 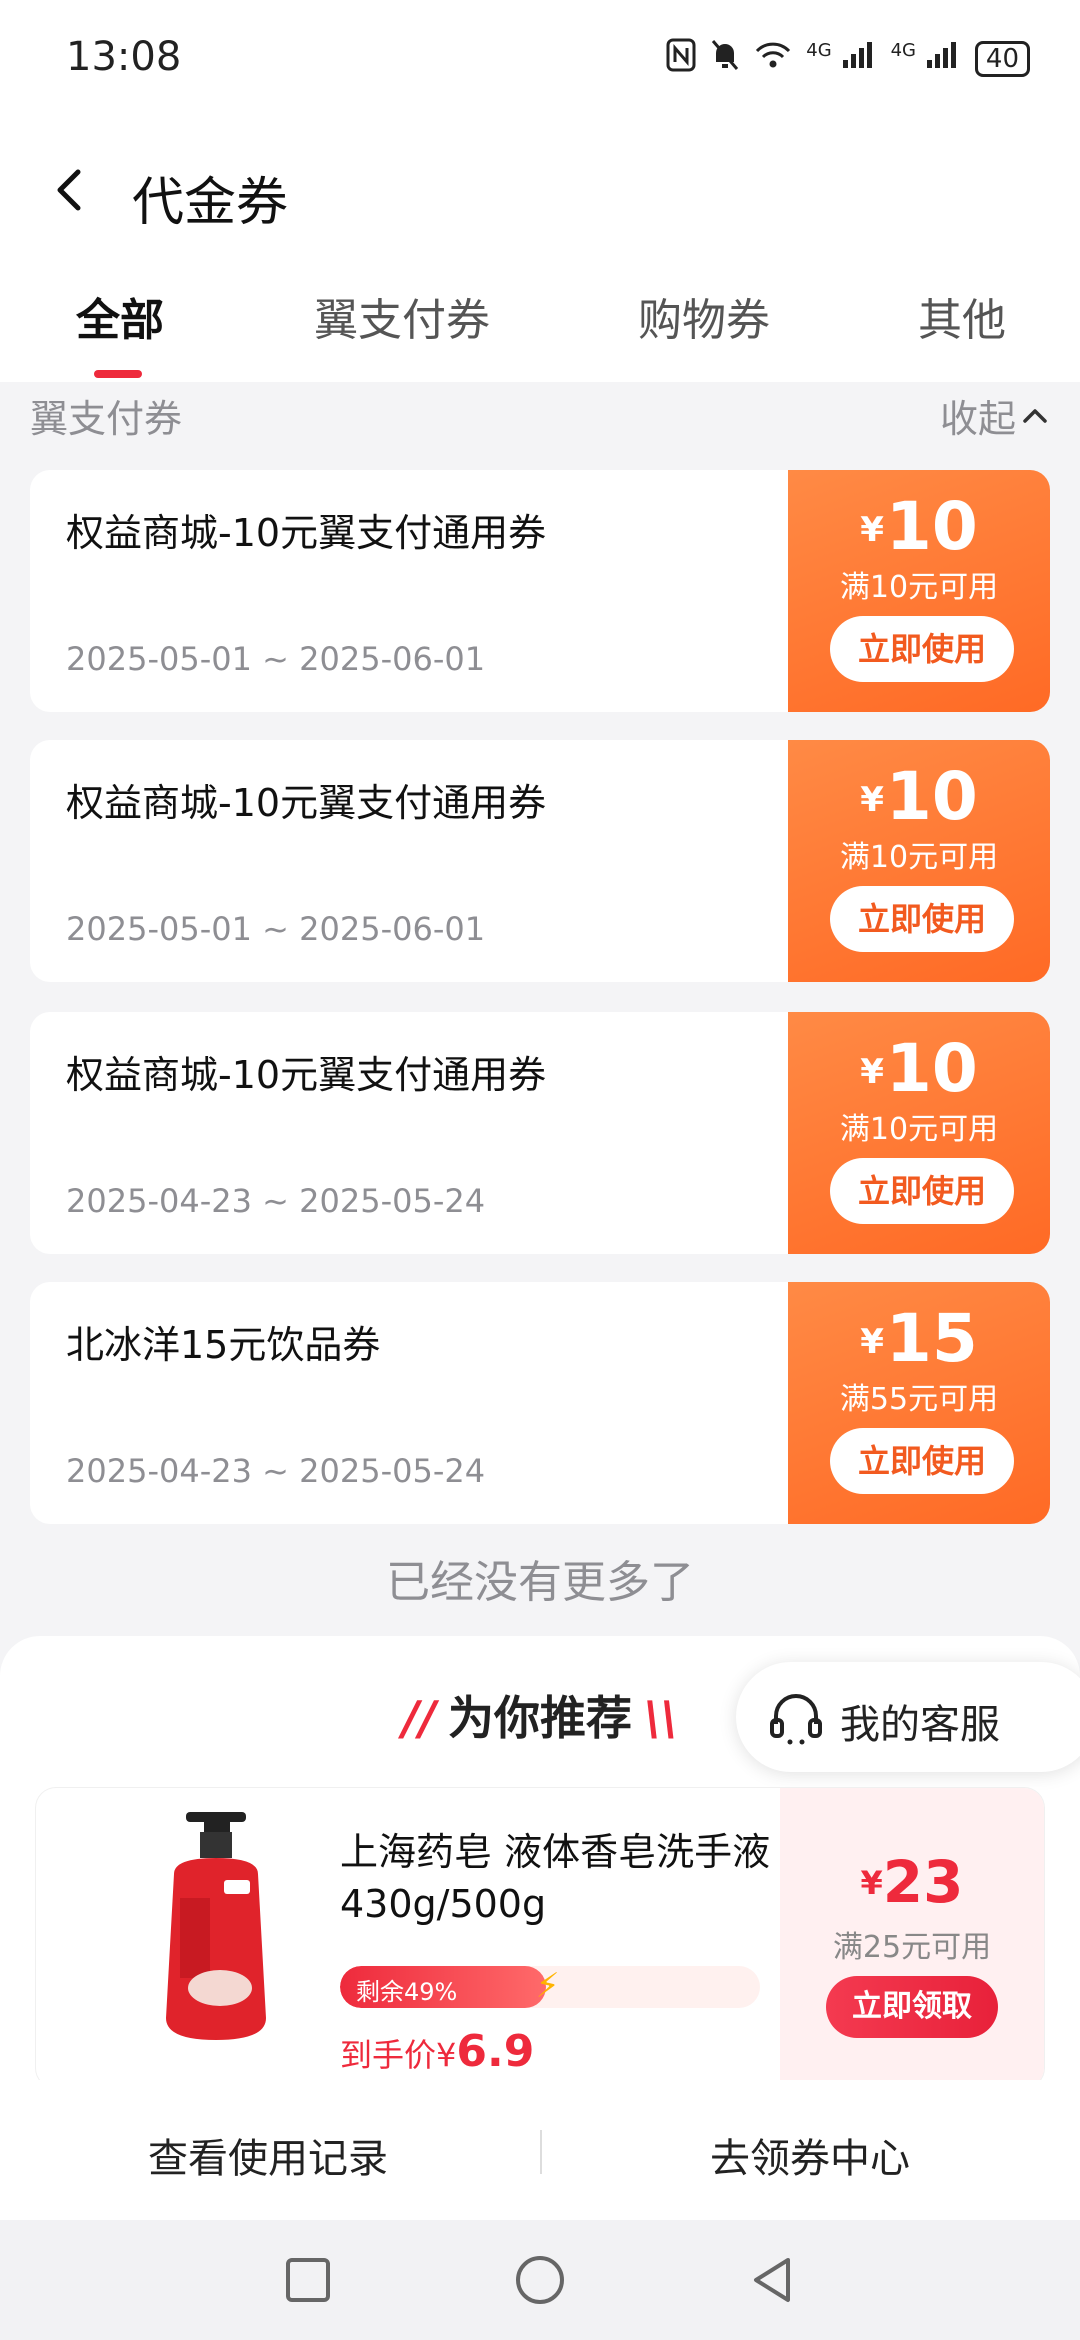 I want to click on section-title: 翼支付券, so click(x=106, y=419).